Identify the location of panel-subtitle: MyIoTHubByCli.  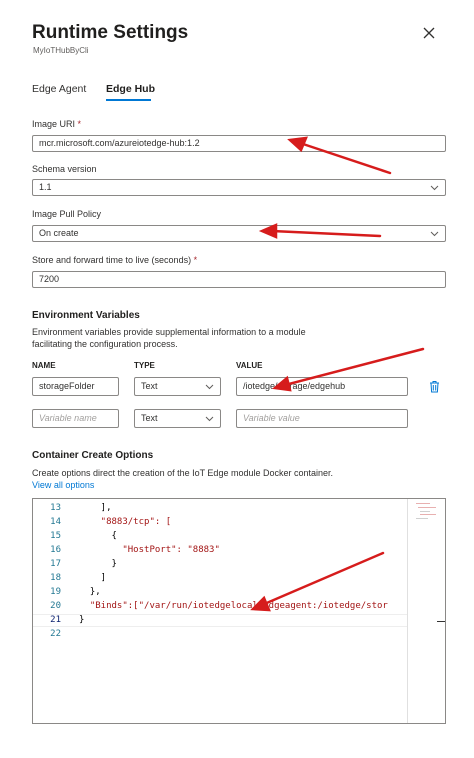
(61, 50).